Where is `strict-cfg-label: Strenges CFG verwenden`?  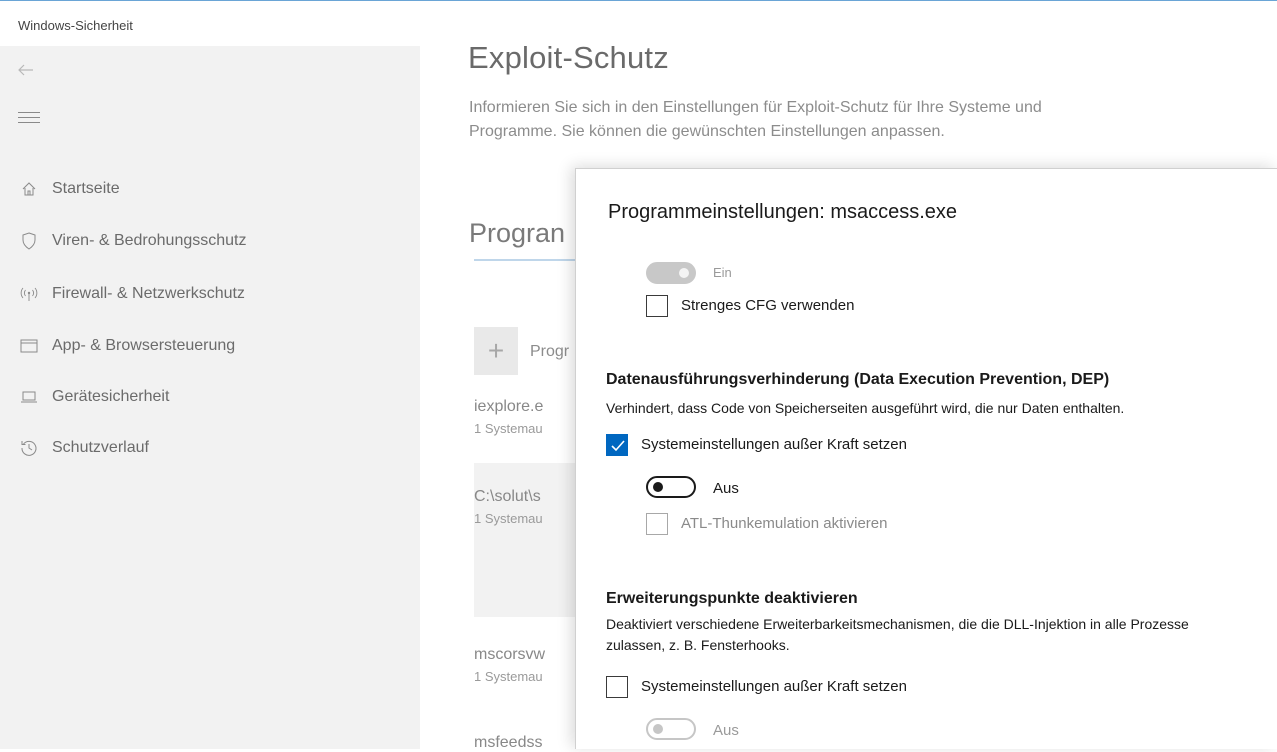 strict-cfg-label: Strenges CFG verwenden is located at coordinates (768, 305).